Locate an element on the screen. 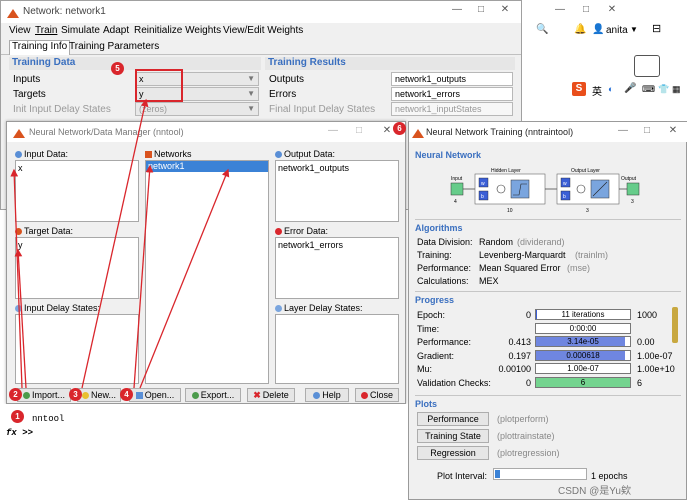 The image size is (687, 500). annotation-badge: 4 is located at coordinates (126, 394).